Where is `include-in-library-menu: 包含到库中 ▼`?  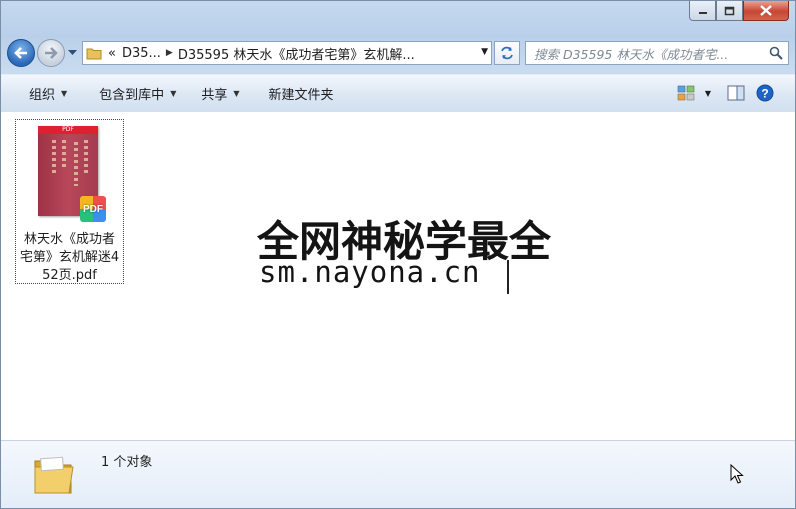 include-in-library-menu: 包含到库中 ▼ is located at coordinates (137, 94).